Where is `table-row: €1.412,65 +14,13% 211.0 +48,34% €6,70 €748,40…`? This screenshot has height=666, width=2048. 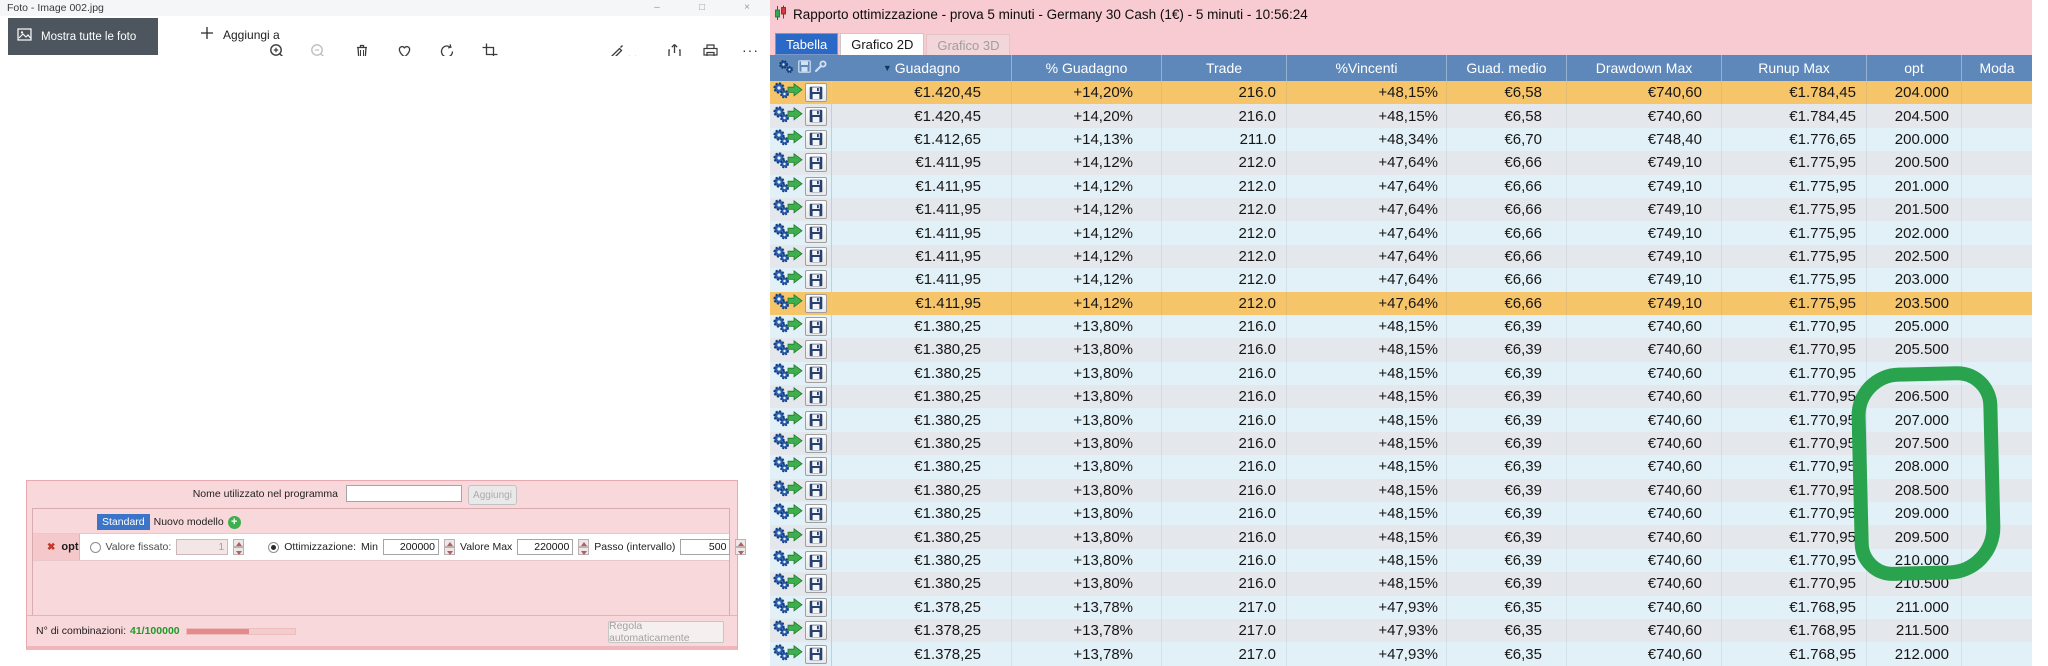 table-row: €1.412,65 +14,13% 211.0 +48,34% €6,70 €748,40… is located at coordinates (1401, 139).